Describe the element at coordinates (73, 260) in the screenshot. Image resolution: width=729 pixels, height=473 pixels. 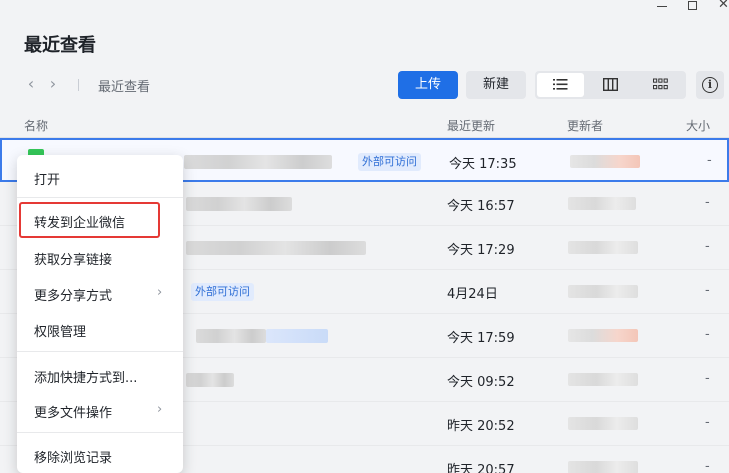
I see `menu-item-label: 获取分享链接` at that location.